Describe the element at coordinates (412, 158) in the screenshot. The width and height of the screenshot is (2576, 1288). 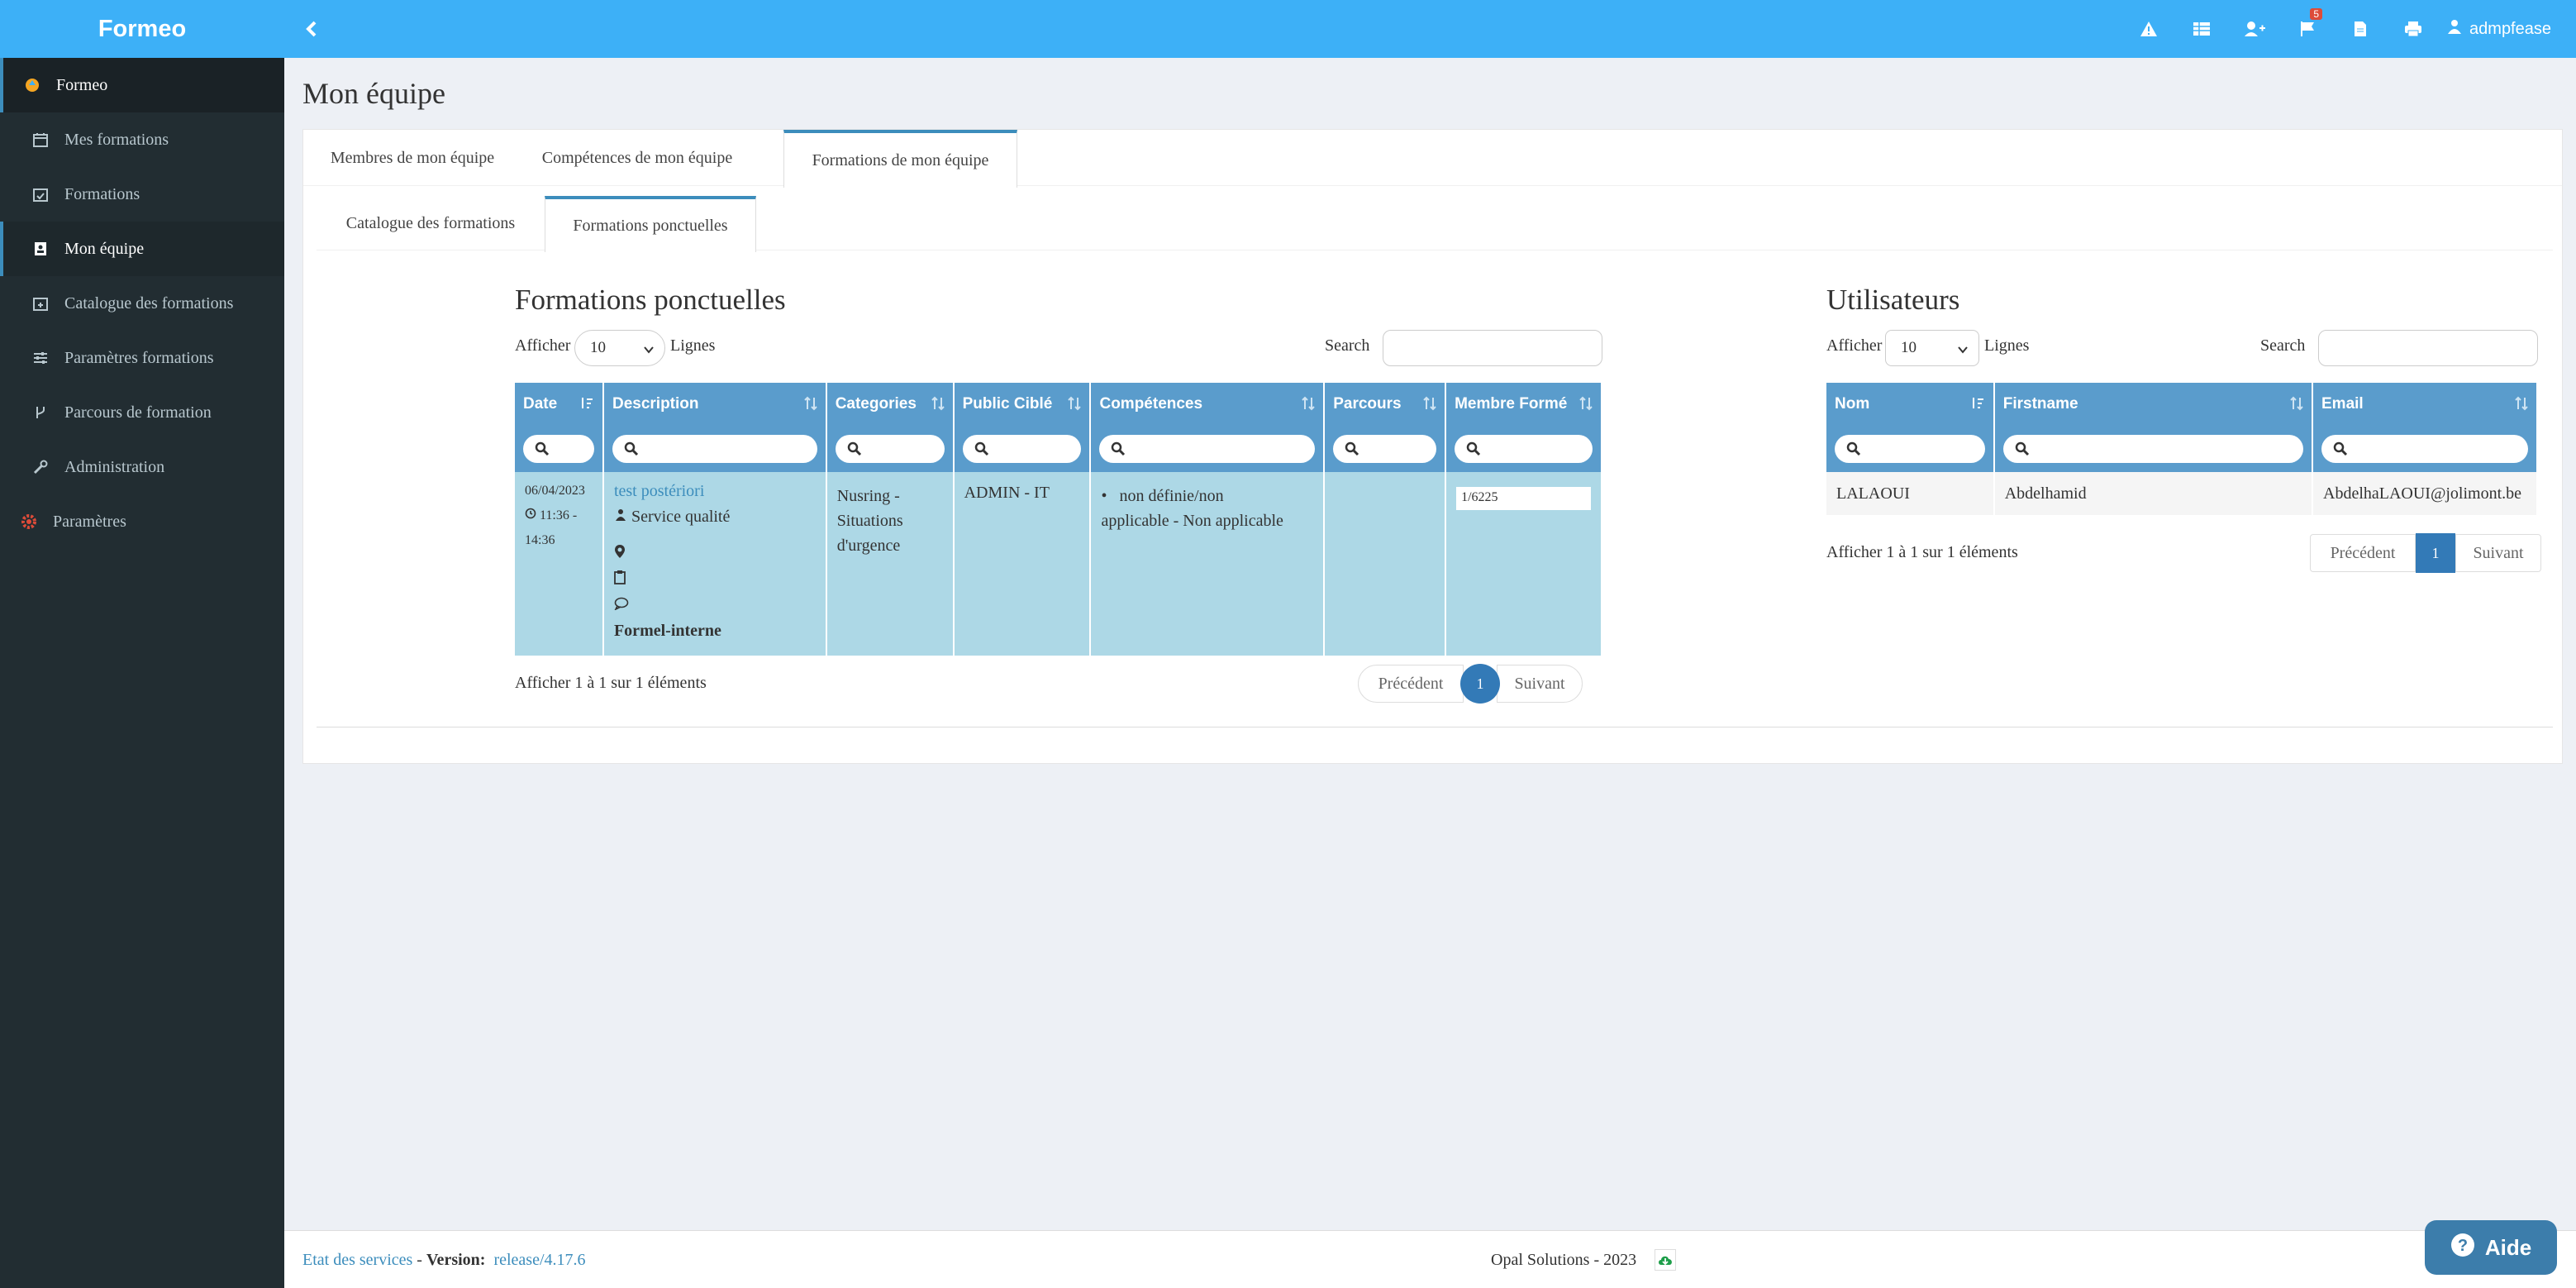
I see `tab-membres: Membres de mon équipe` at that location.